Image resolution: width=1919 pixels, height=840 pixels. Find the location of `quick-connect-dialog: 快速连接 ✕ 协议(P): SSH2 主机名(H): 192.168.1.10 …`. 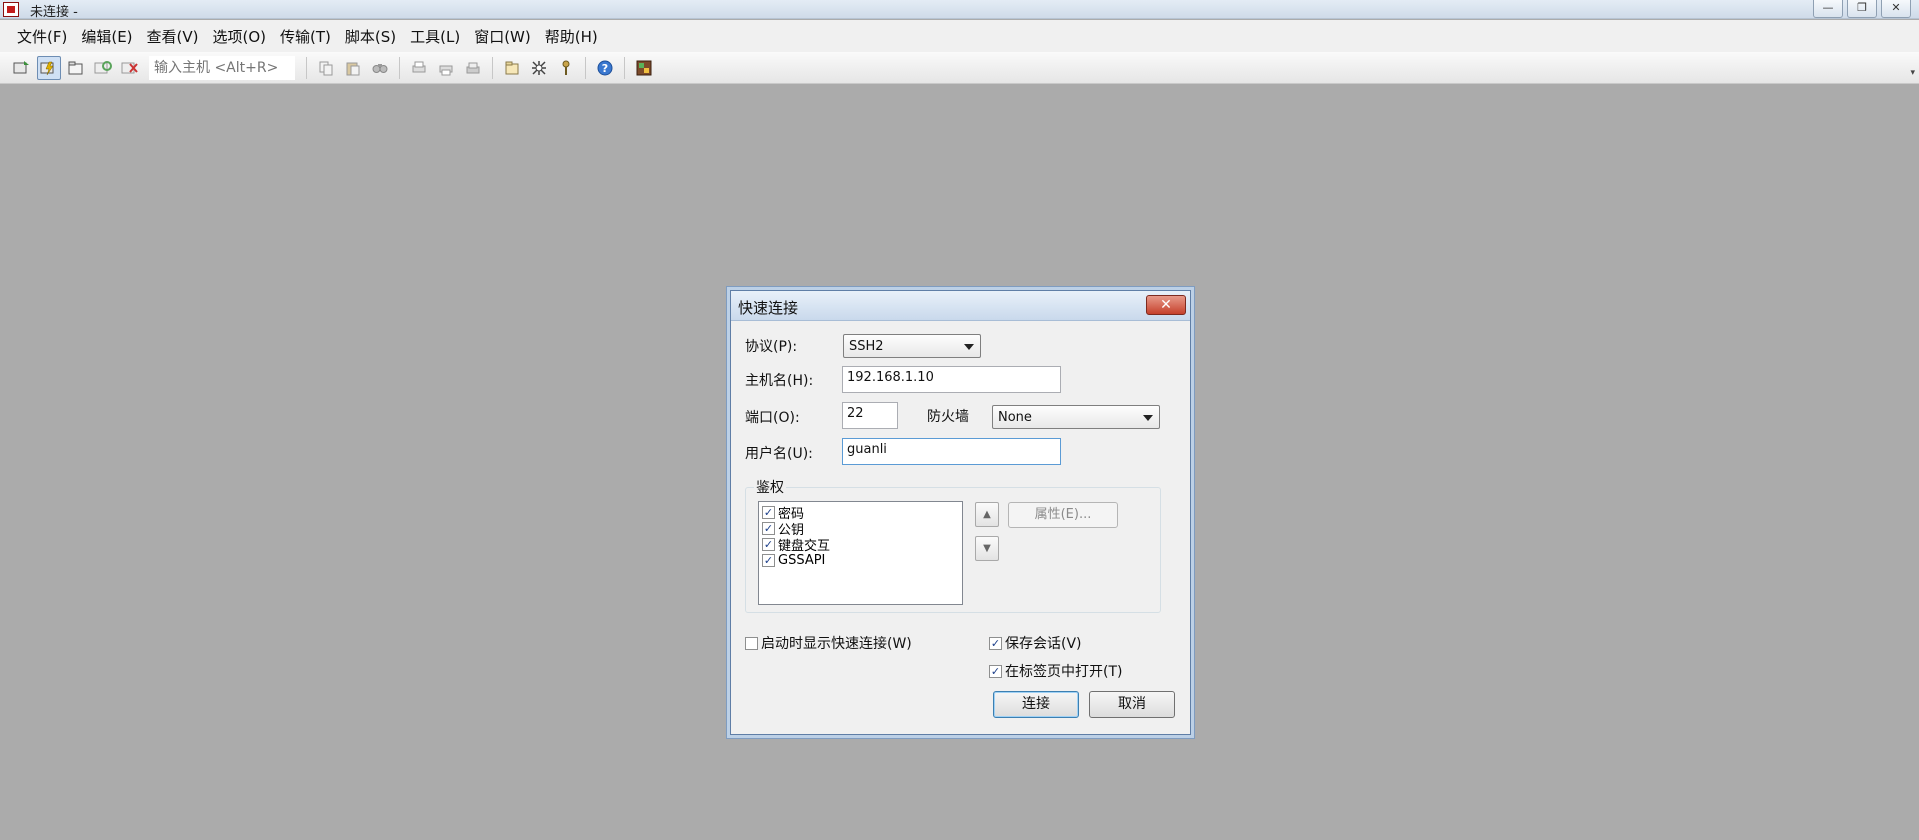

quick-connect-dialog: 快速连接 ✕ 协议(P): SSH2 主机名(H): 192.168.1.10 … is located at coordinates (960, 512).